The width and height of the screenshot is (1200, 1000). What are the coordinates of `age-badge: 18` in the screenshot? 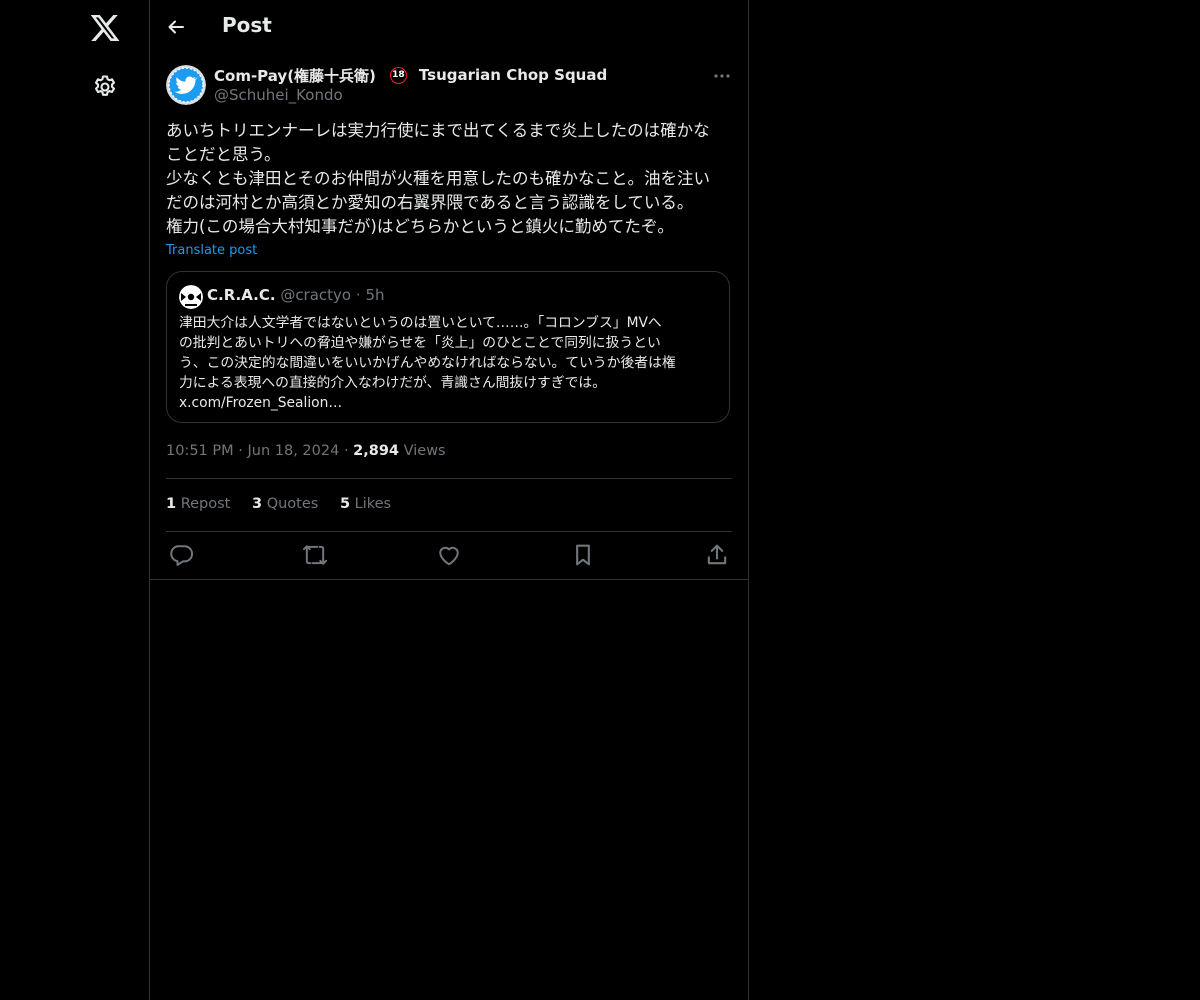 It's located at (398, 75).